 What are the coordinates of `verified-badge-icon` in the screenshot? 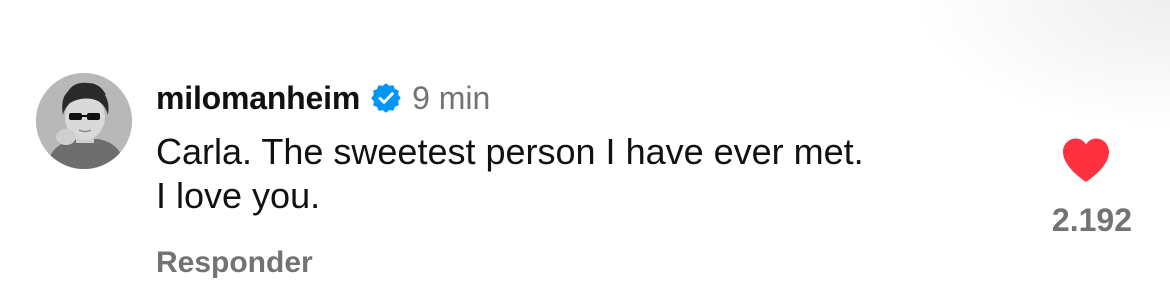 It's located at (386, 98).